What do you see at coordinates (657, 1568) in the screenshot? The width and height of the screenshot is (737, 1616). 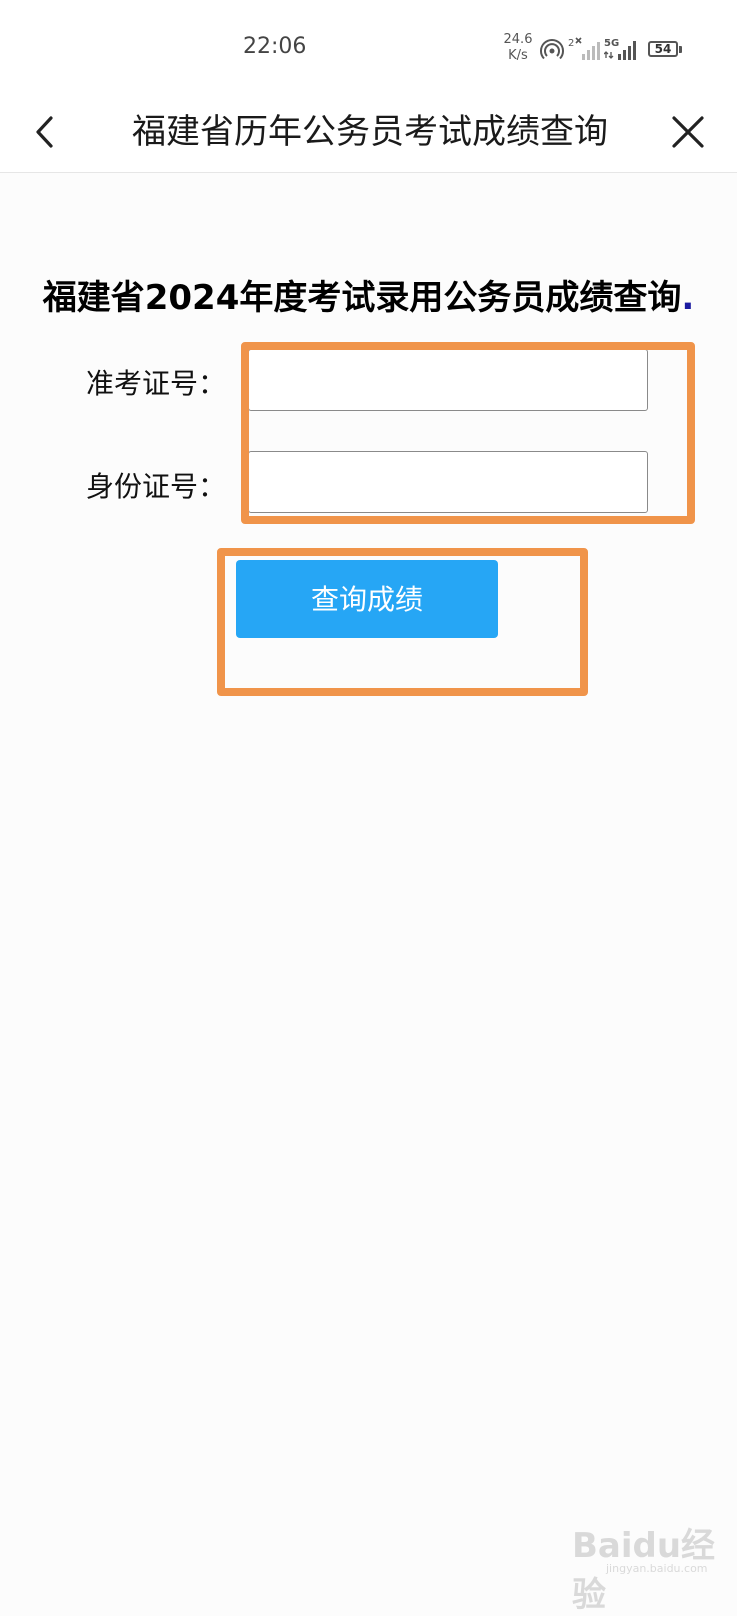 I see `watermark-site: jingyan.baidu.com` at bounding box center [657, 1568].